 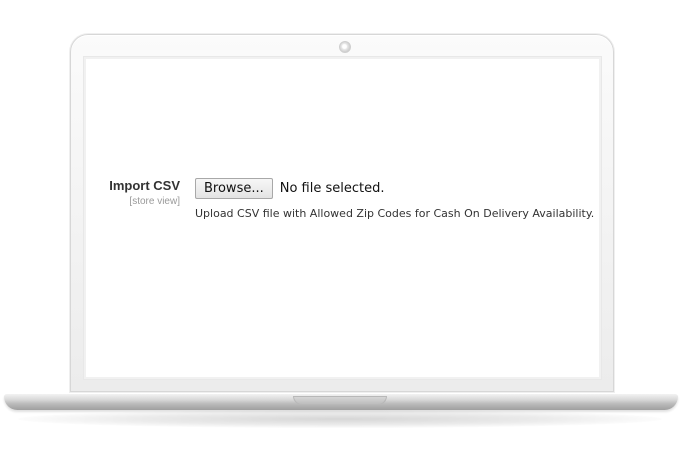 I want to click on camera-icon, so click(x=345, y=47).